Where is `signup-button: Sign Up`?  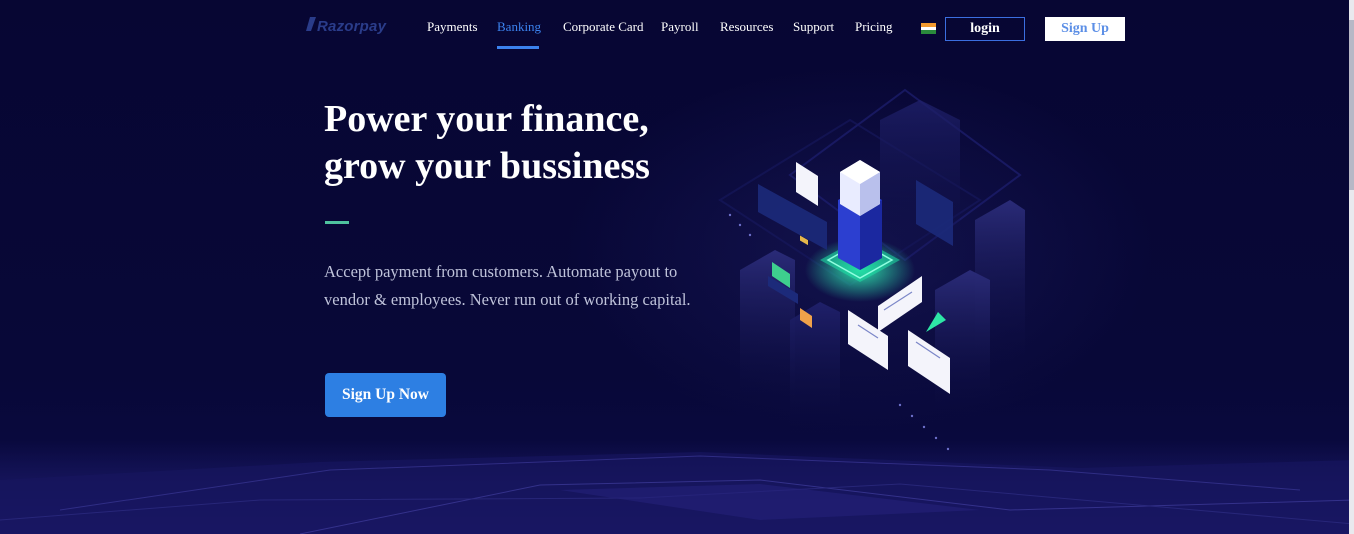
signup-button: Sign Up is located at coordinates (1085, 29).